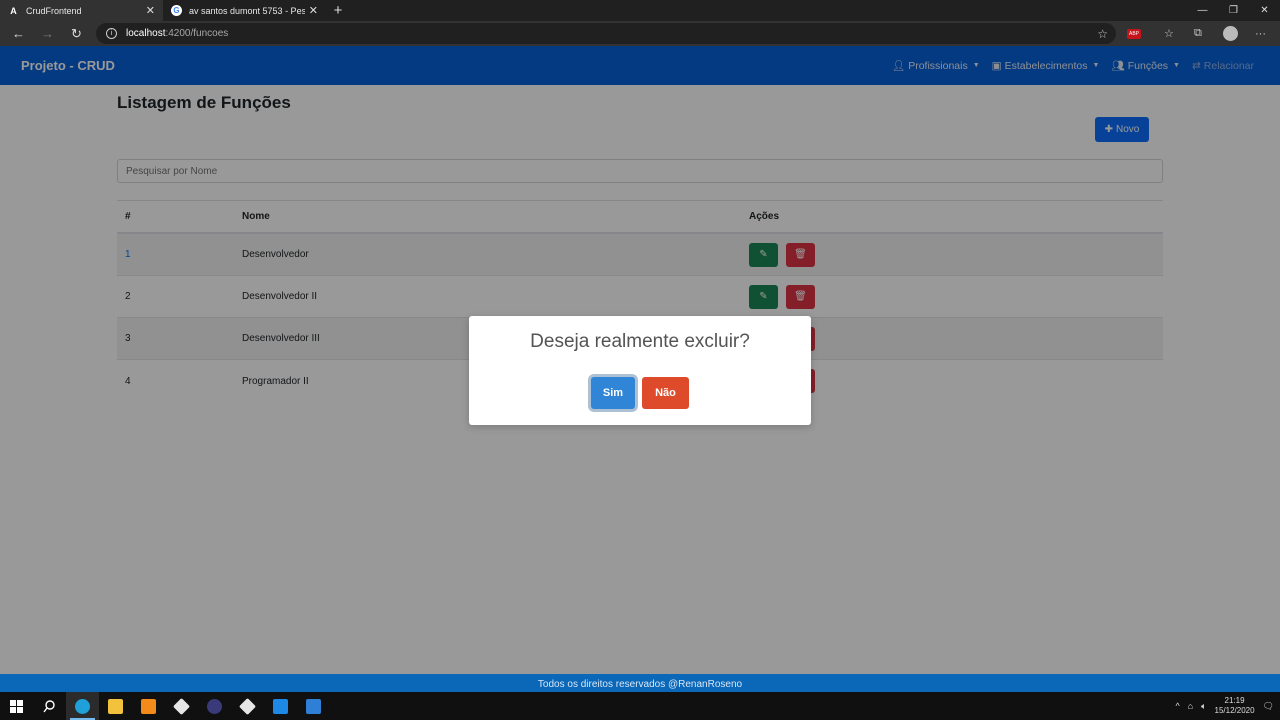 Image resolution: width=1280 pixels, height=720 pixels. Describe the element at coordinates (640, 341) in the screenshot. I see `dialog-title: Deseja realmente excluir?` at that location.